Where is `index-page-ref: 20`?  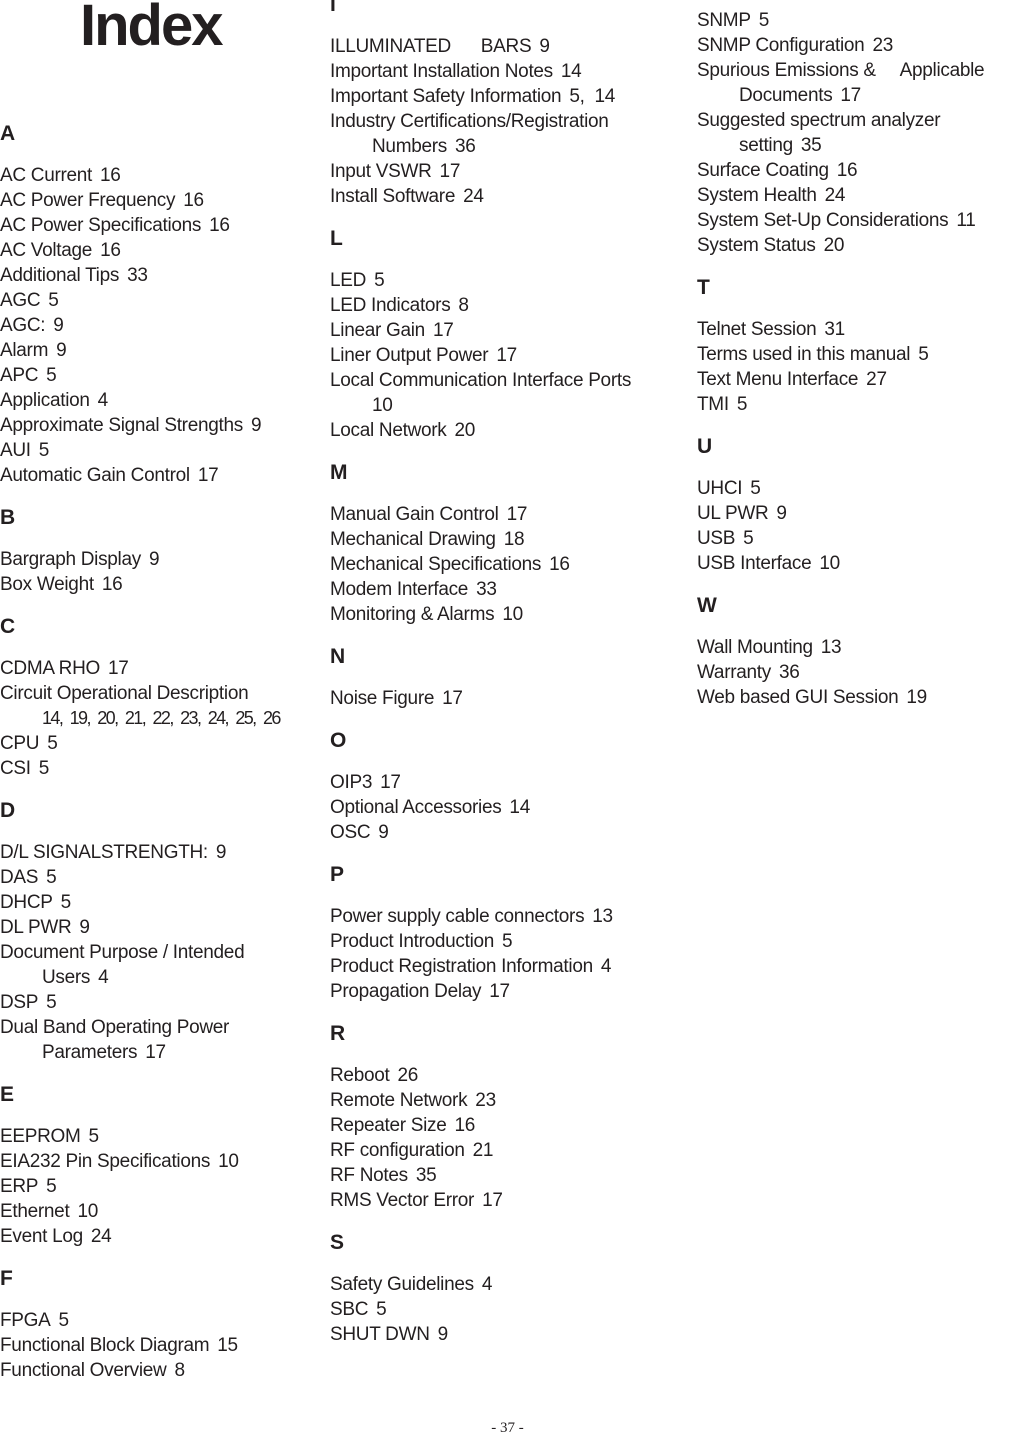
index-page-ref: 20 is located at coordinates (834, 245).